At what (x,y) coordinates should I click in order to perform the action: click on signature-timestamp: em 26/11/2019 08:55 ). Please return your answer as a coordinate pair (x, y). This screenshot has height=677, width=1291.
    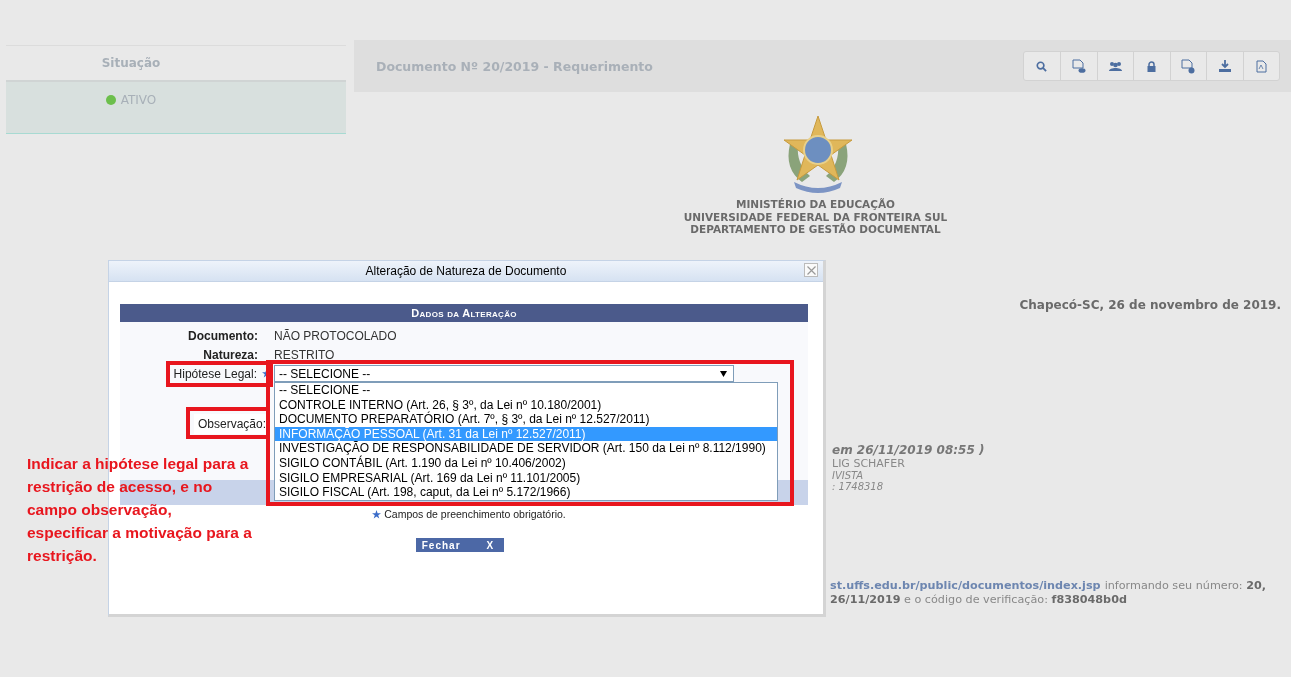
    Looking at the image, I should click on (909, 449).